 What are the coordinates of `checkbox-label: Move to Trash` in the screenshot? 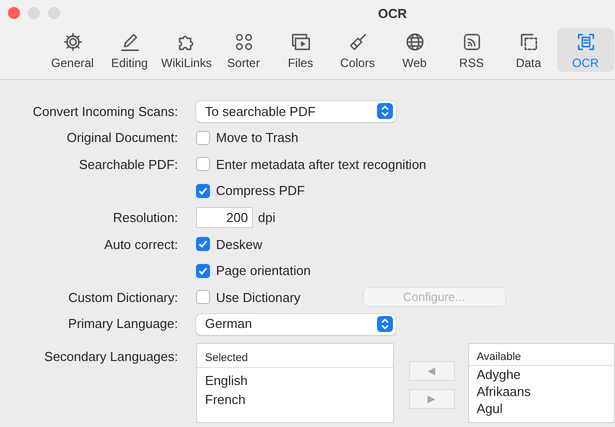 It's located at (257, 138).